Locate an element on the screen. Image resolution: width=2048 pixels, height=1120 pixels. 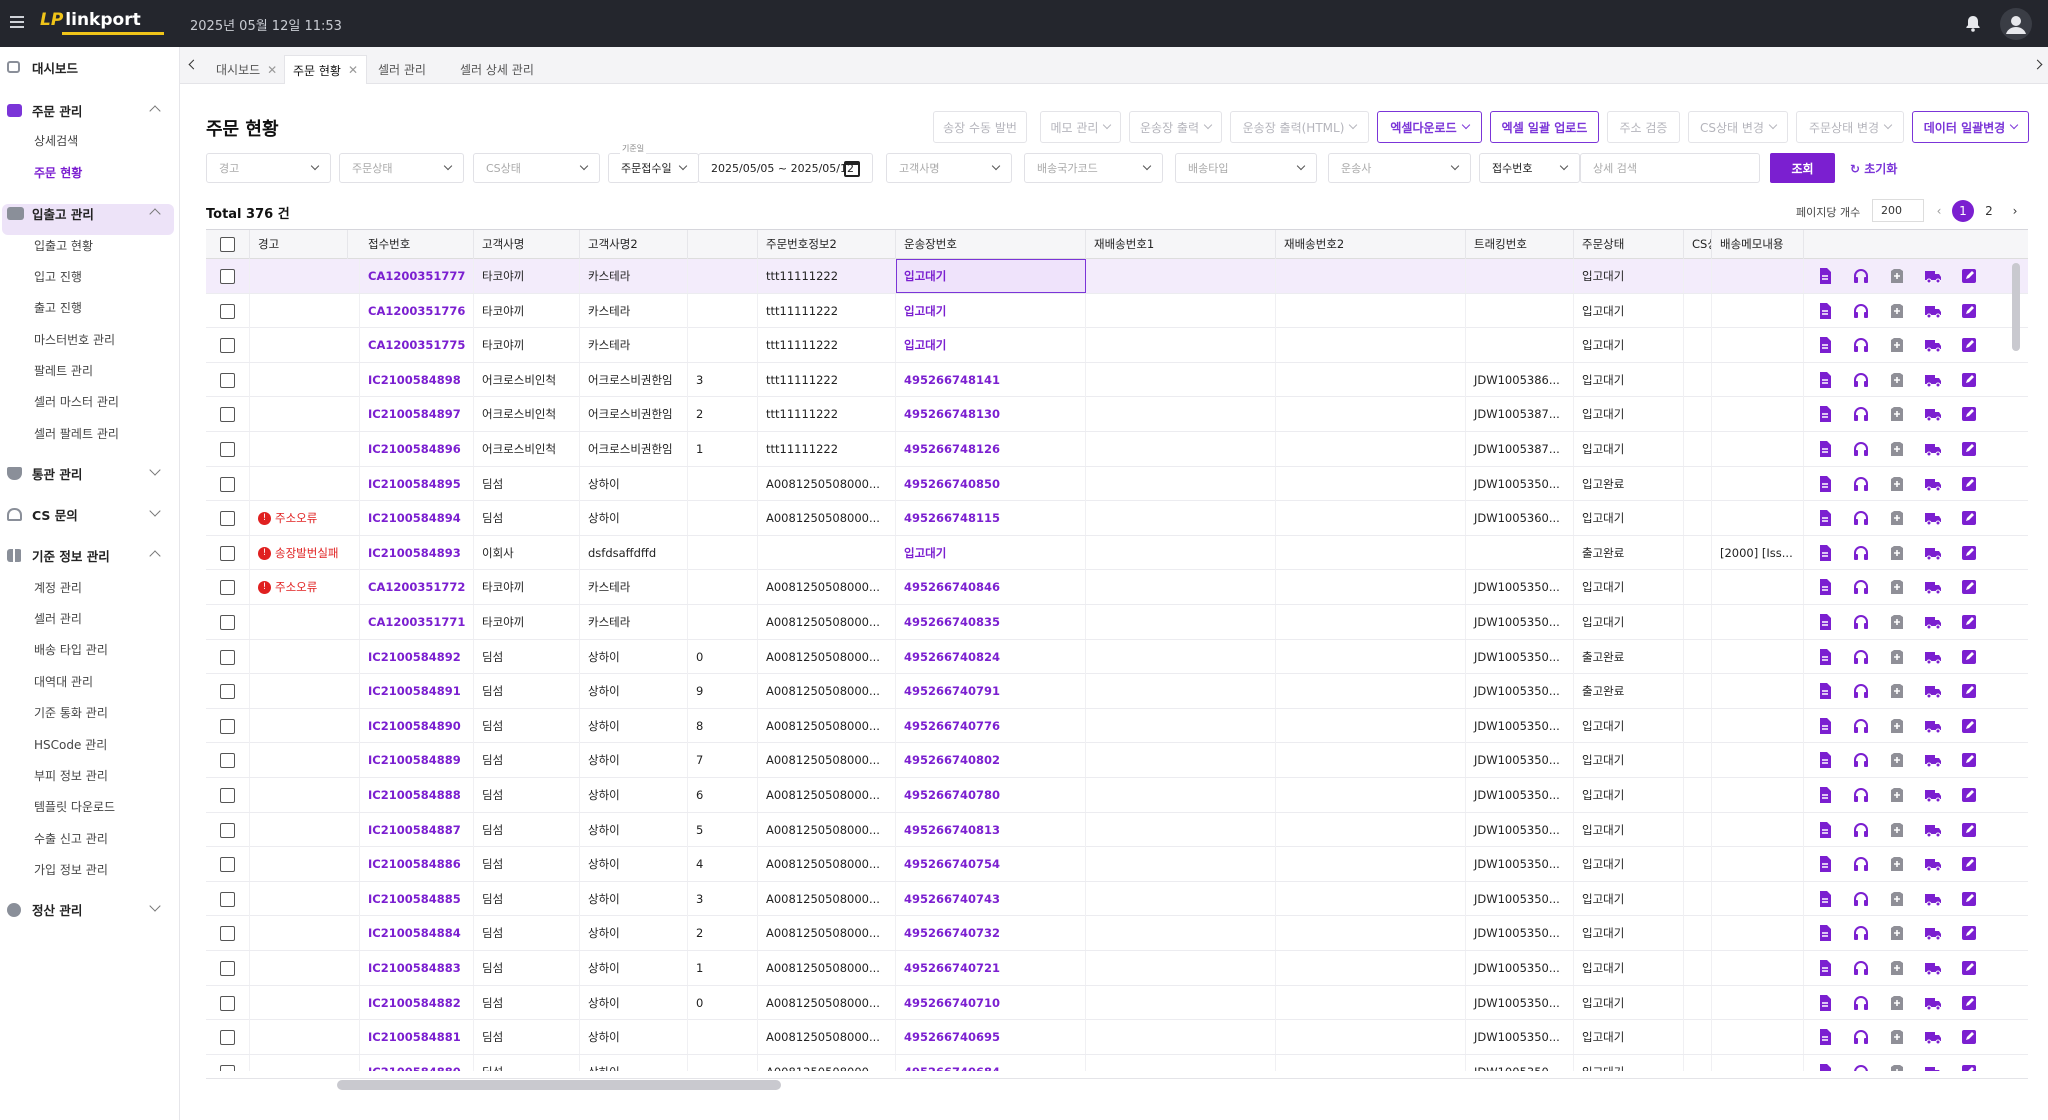
cell-no: CA1200351772 is located at coordinates (417, 587).